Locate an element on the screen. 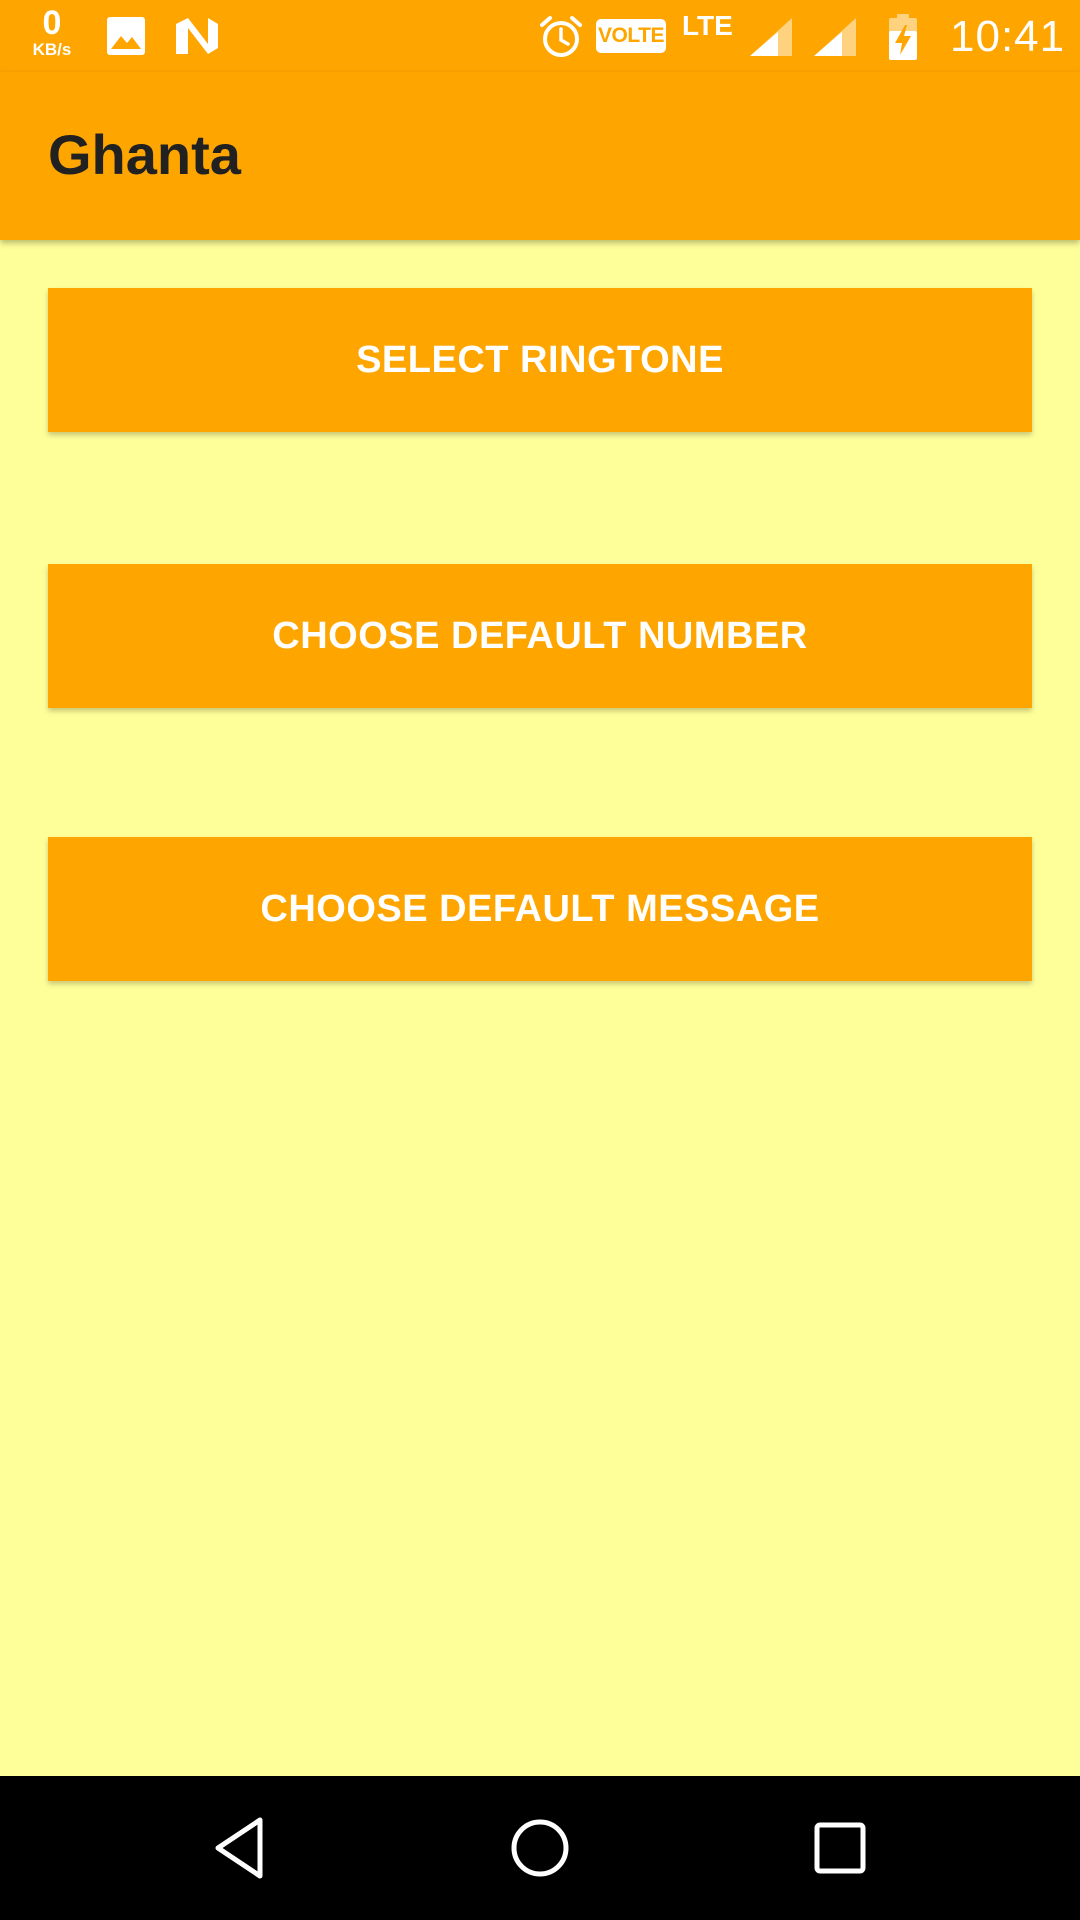 The width and height of the screenshot is (1080, 1920). lte-label: LTE is located at coordinates (707, 25).